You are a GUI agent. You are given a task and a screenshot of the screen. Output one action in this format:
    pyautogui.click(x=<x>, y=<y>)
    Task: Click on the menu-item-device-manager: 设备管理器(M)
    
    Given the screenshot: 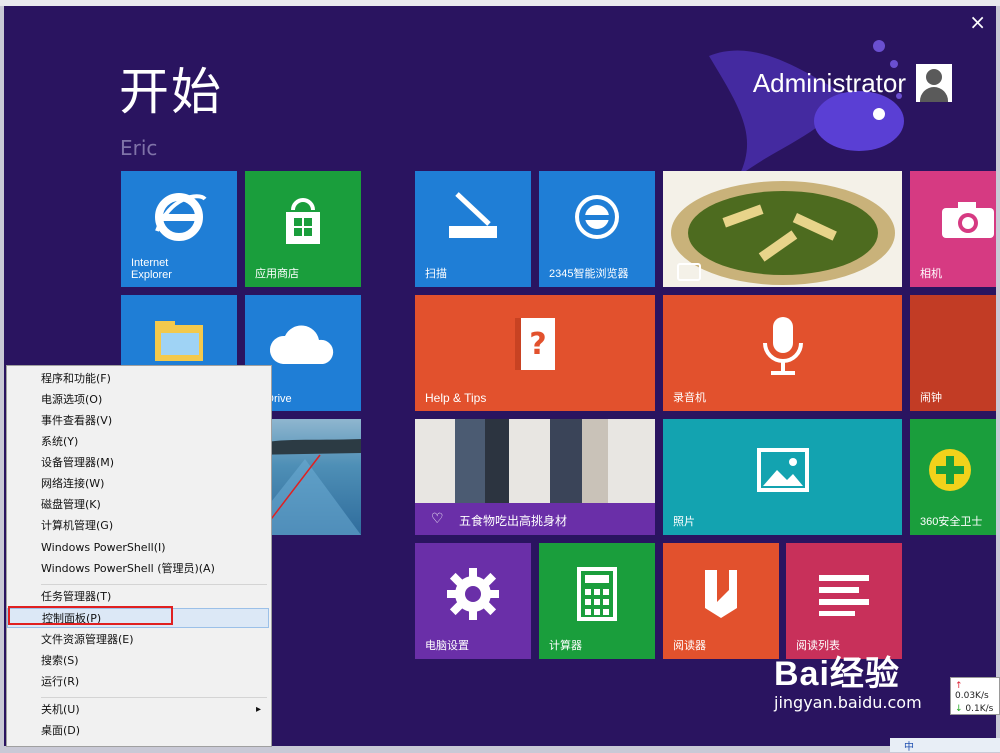 What is the action you would take?
    pyautogui.click(x=138, y=463)
    